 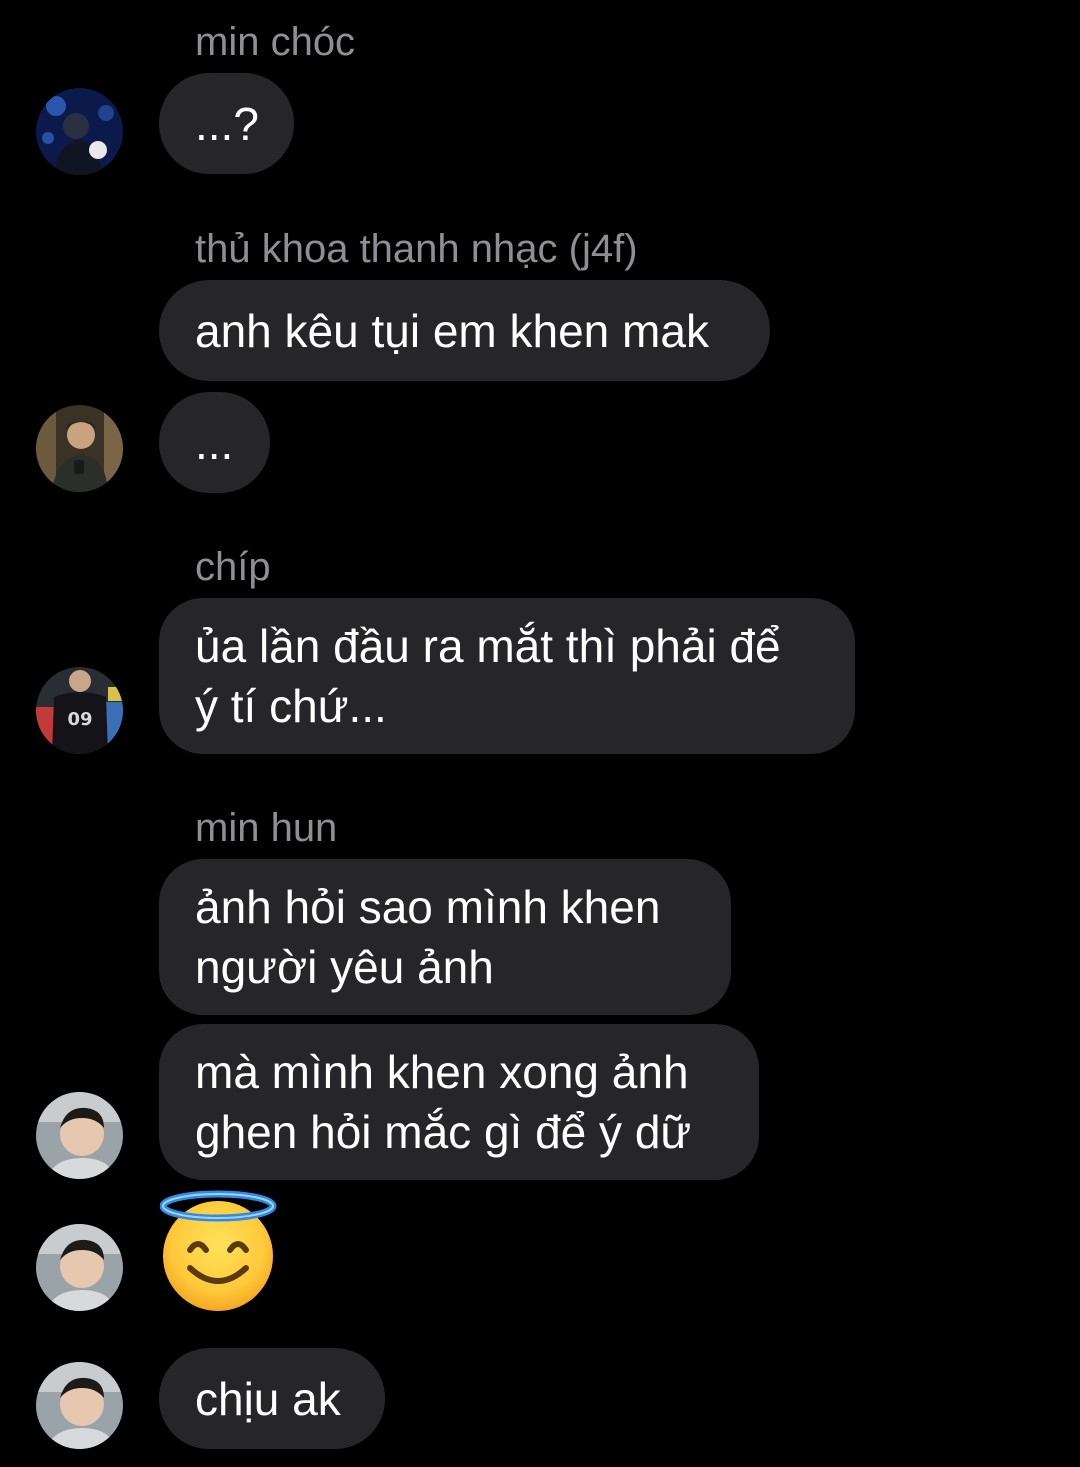 I want to click on message-text-line: mà mình khen xong ảnh, so click(x=442, y=1072).